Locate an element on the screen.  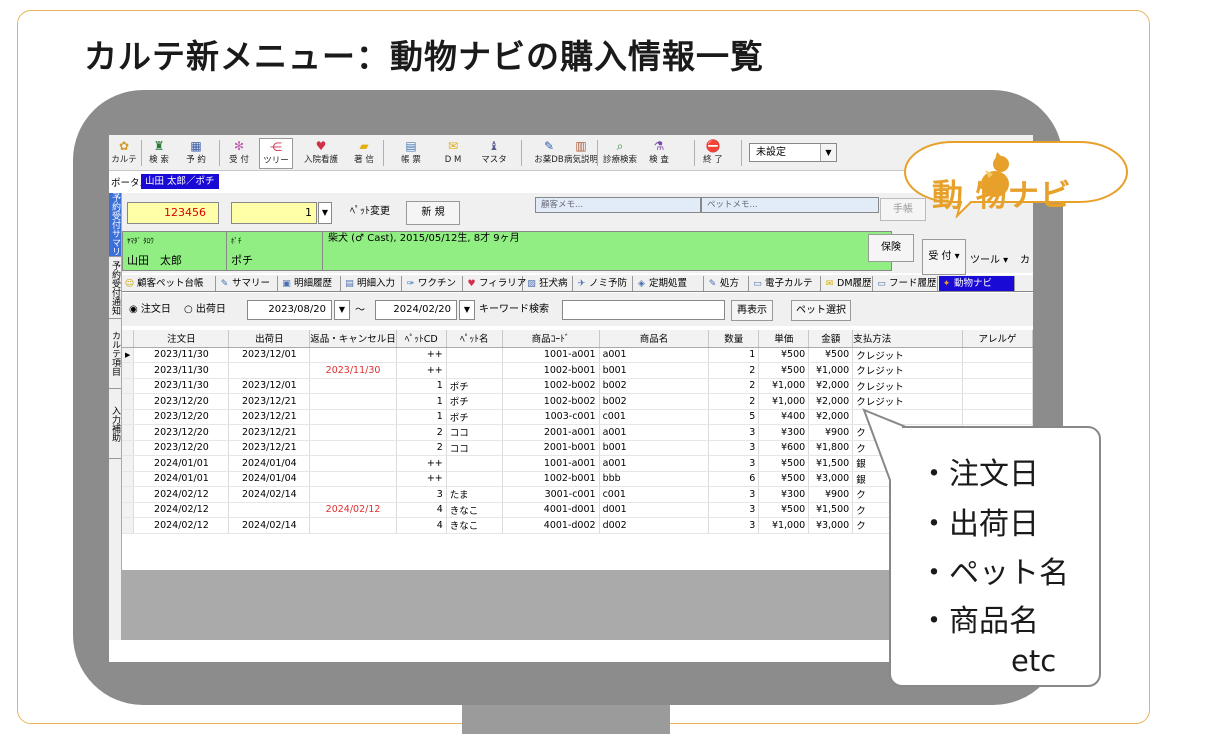
vtab-input-assist: 入力補助 is located at coordinates (115, 424).